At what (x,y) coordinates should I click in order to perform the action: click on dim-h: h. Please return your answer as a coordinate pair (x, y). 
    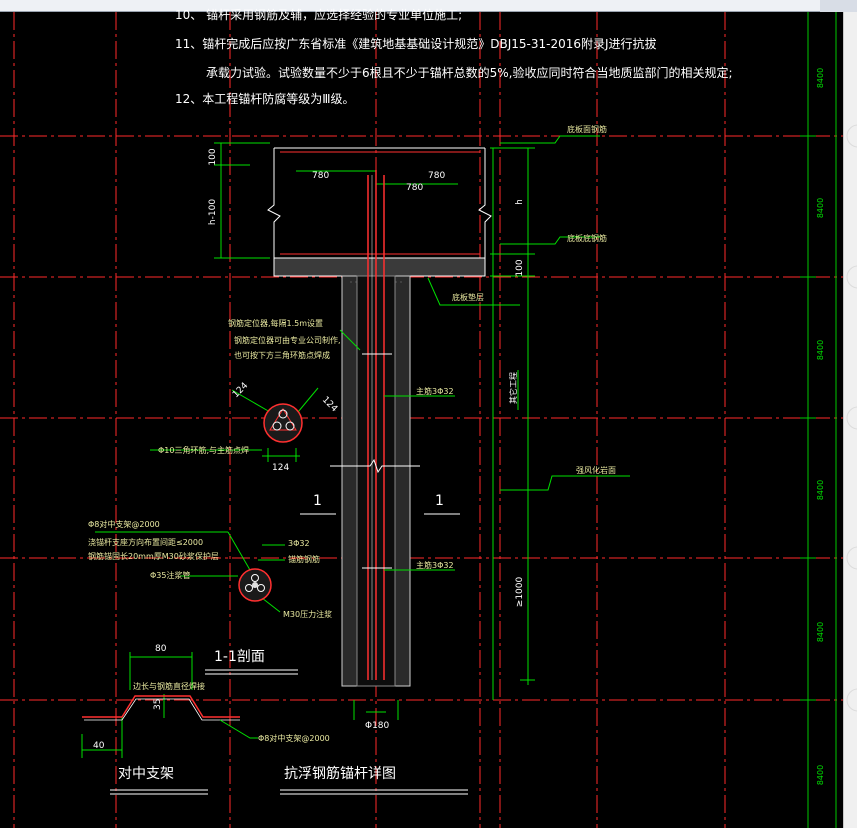
    Looking at the image, I should click on (520, 202).